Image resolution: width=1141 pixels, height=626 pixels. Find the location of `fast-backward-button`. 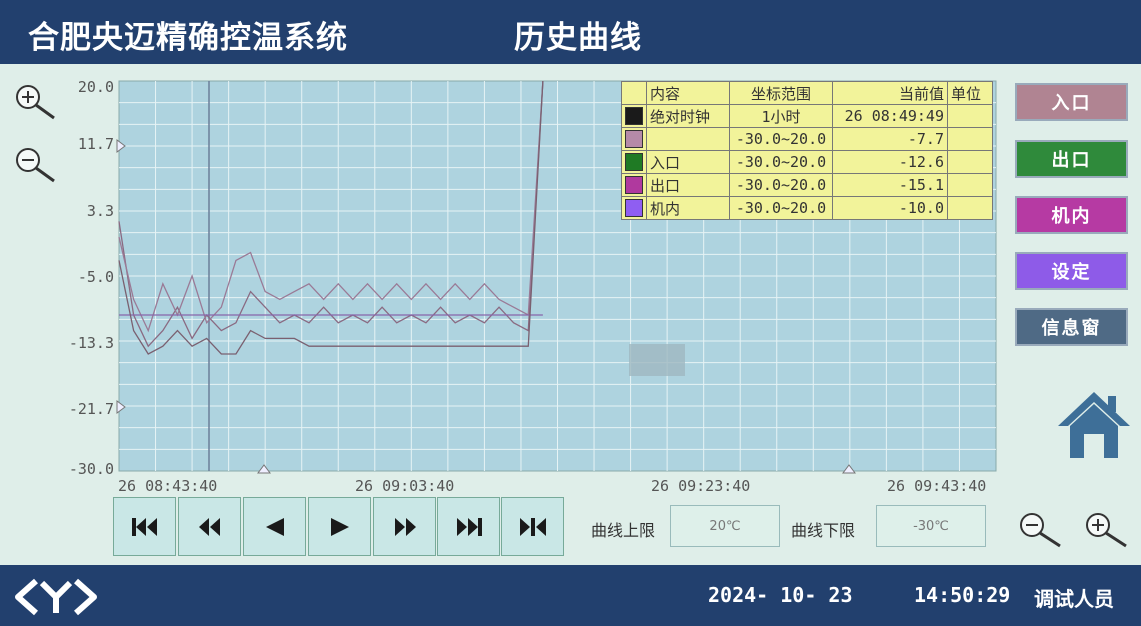

fast-backward-button is located at coordinates (209, 526).